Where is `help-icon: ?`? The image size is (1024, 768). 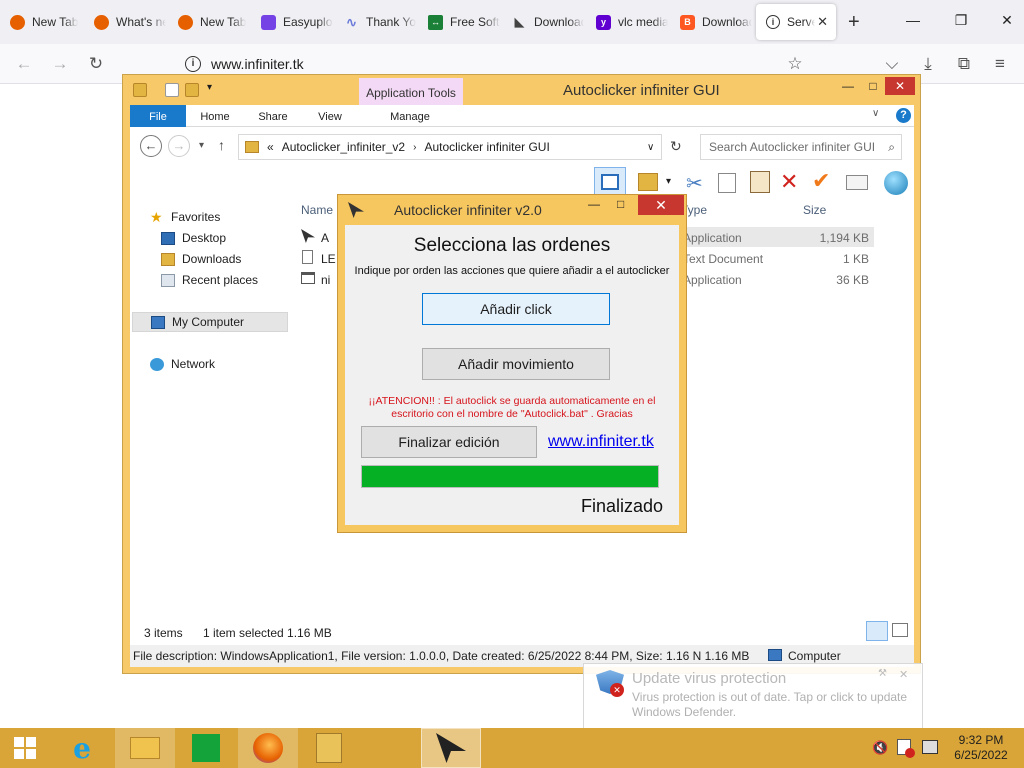
help-icon: ? is located at coordinates (903, 115).